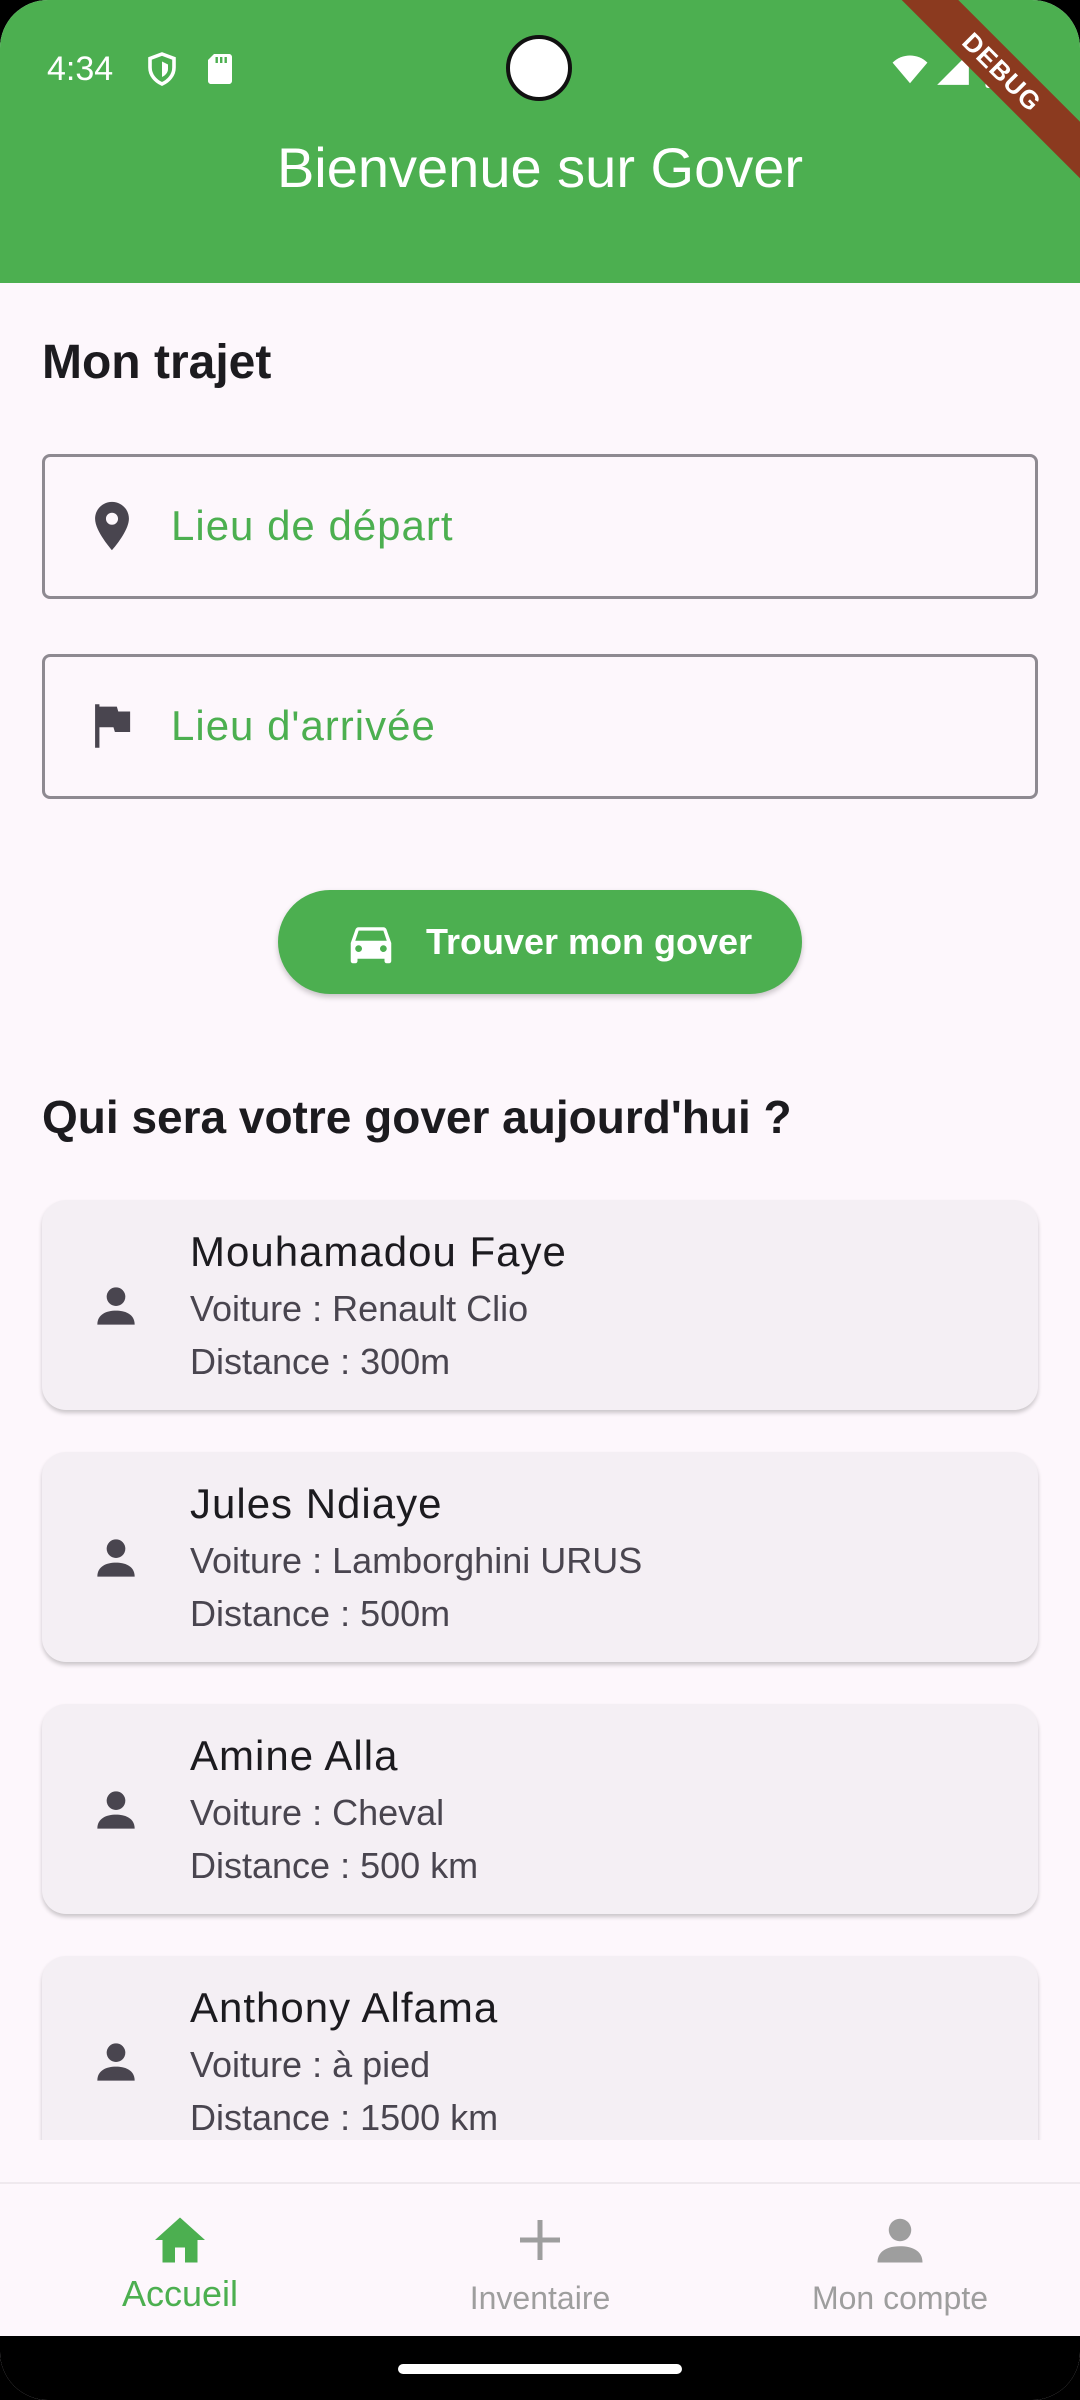 This screenshot has width=1080, height=2400. I want to click on location-pin-icon, so click(112, 526).